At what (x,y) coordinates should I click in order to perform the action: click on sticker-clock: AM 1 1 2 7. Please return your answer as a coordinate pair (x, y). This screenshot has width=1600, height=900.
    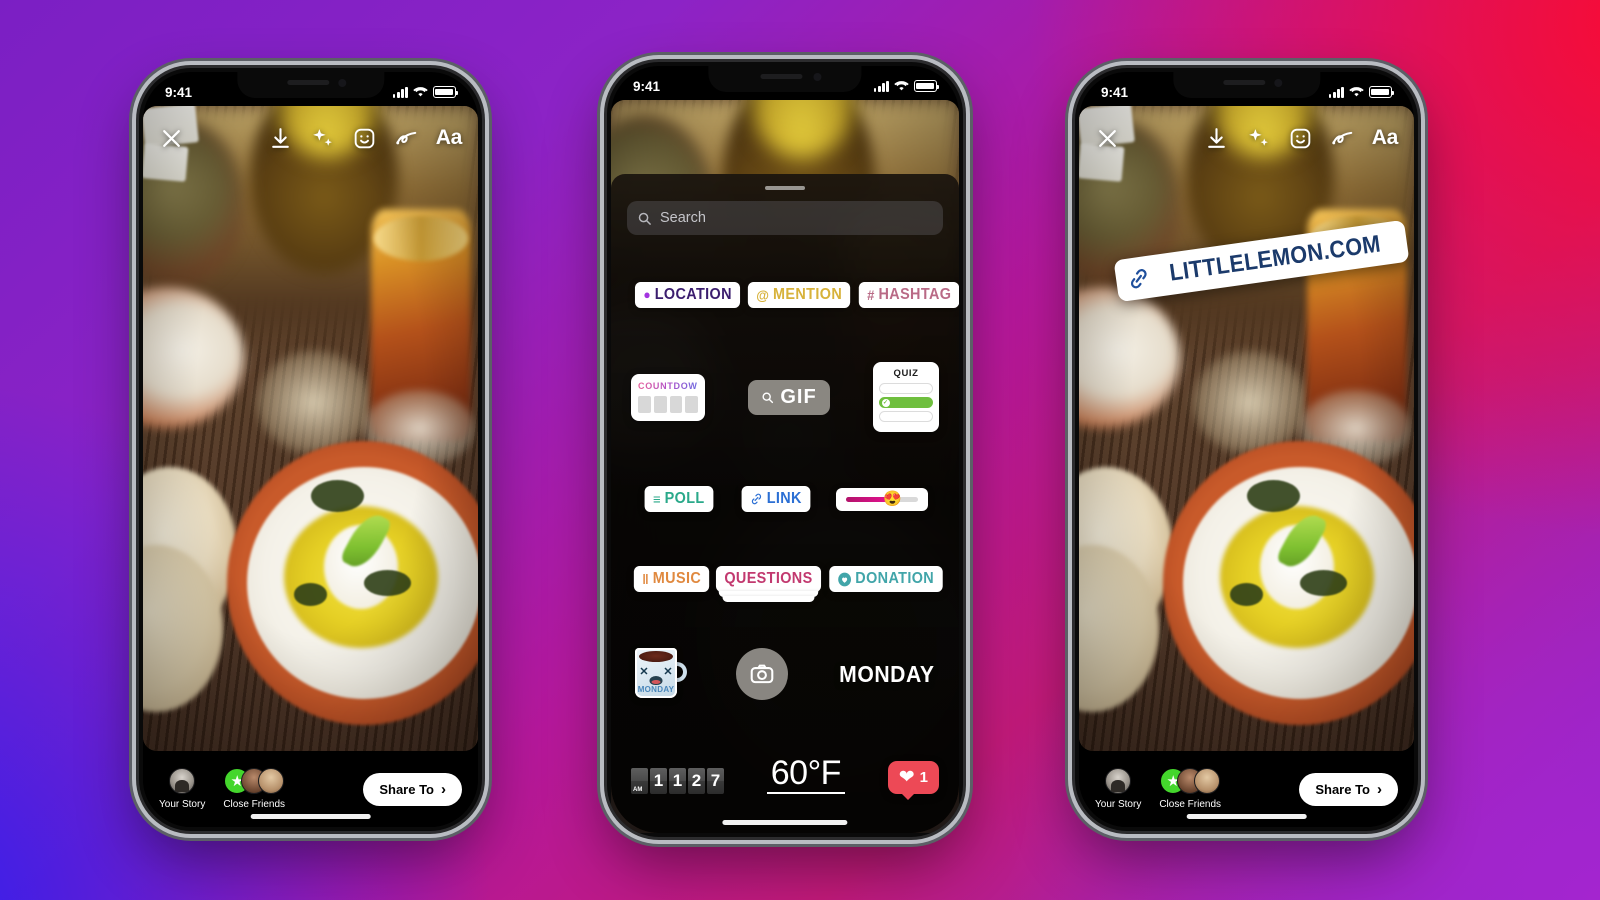
    Looking at the image, I should click on (677, 780).